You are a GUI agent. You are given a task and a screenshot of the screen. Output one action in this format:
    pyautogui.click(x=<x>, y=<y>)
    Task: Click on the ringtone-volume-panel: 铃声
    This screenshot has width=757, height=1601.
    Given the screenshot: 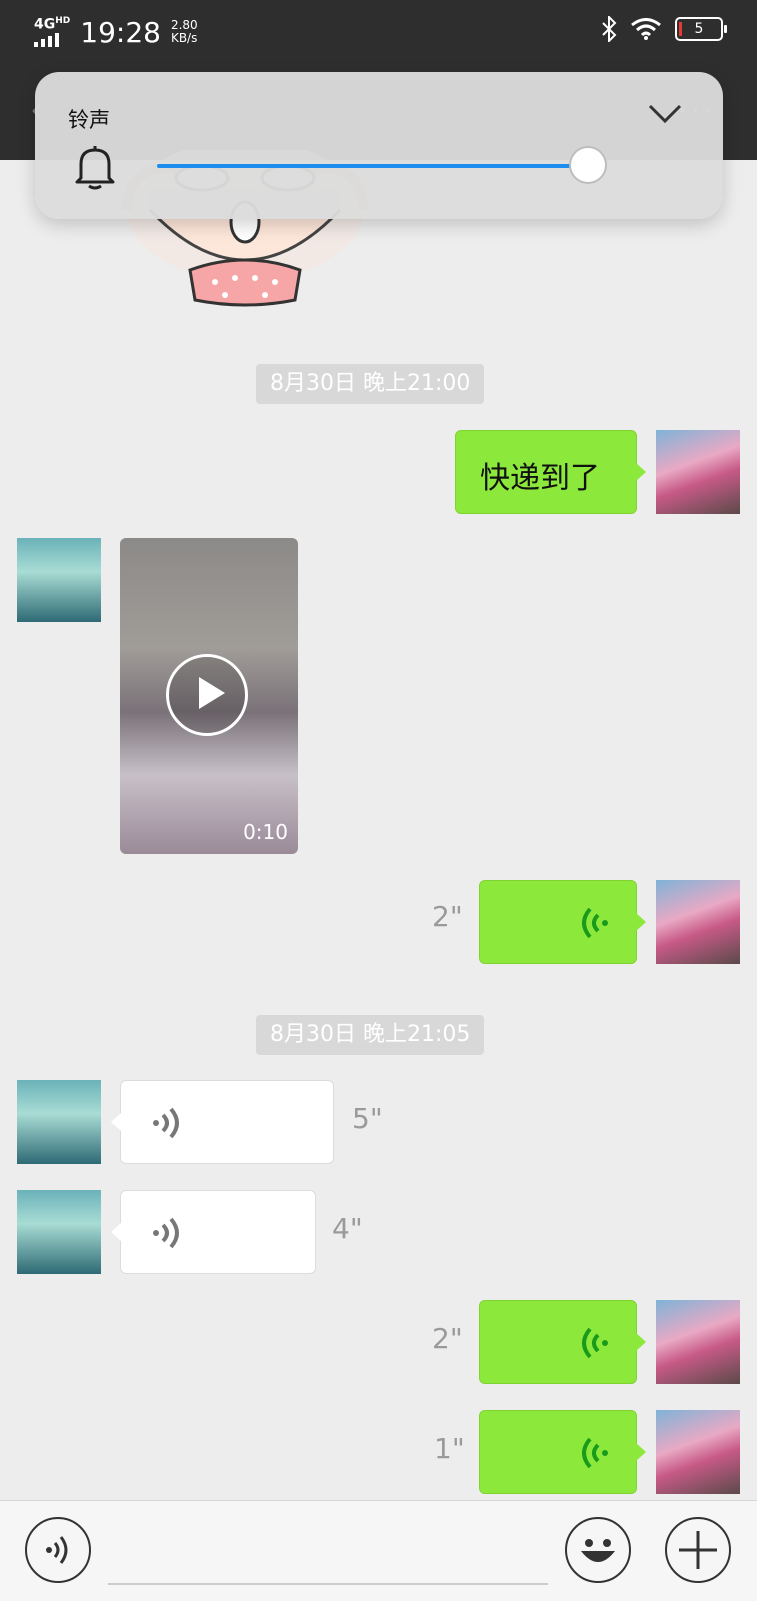 What is the action you would take?
    pyautogui.click(x=379, y=145)
    